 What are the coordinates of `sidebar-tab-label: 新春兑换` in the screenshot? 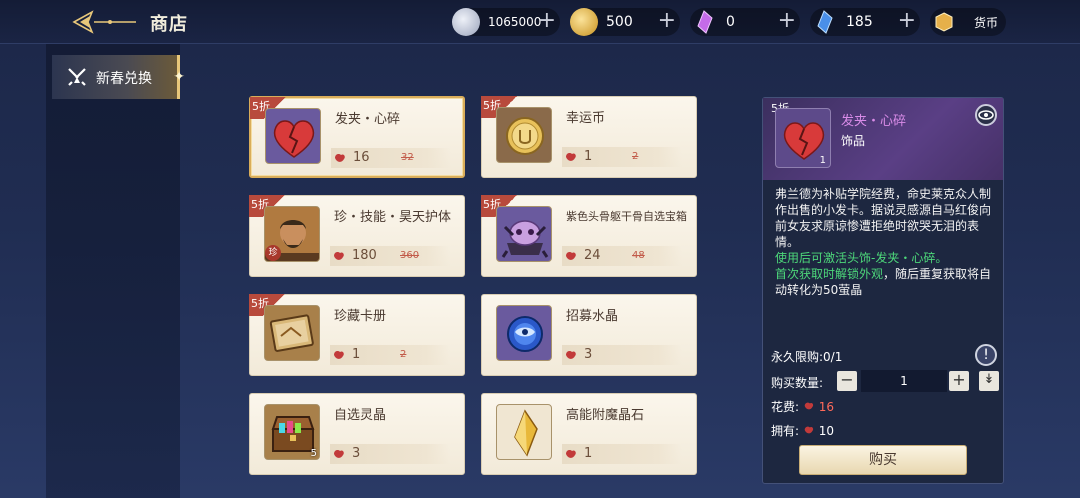 It's located at (124, 79).